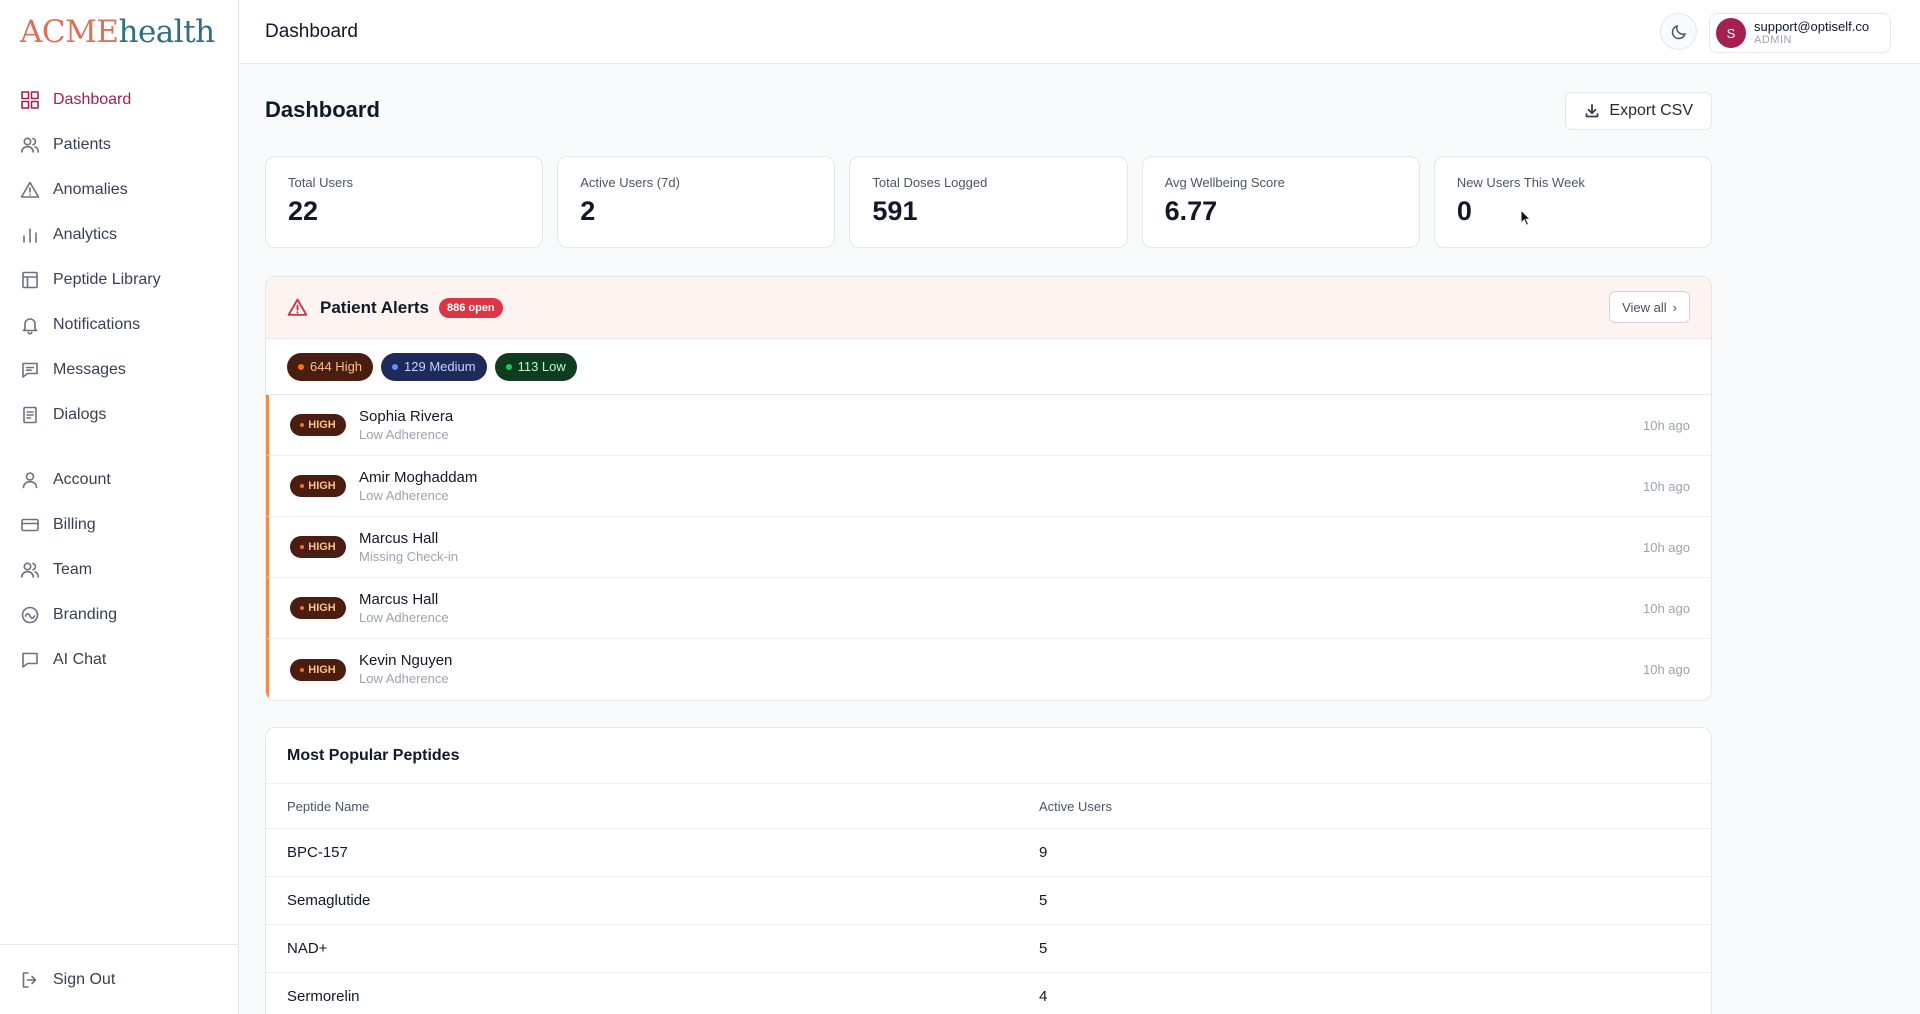 This screenshot has height=1014, width=1920. I want to click on alert-row: HIGH Marcus Hall Low Adherence 10h ago, so click(988, 608).